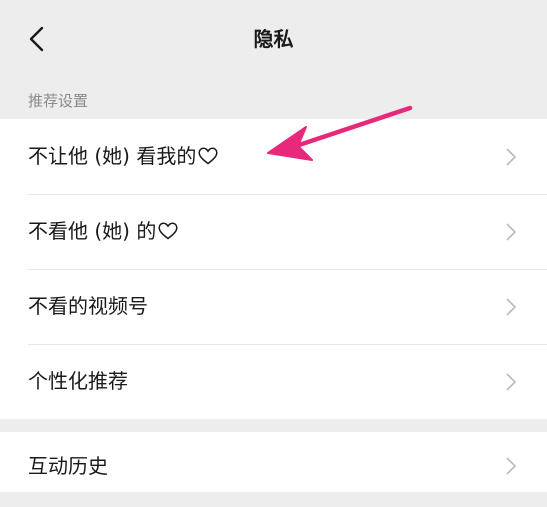 The width and height of the screenshot is (547, 507). Describe the element at coordinates (273, 156) in the screenshot. I see `row-hide-my-moments: 不让他 (她) 看我的` at that location.